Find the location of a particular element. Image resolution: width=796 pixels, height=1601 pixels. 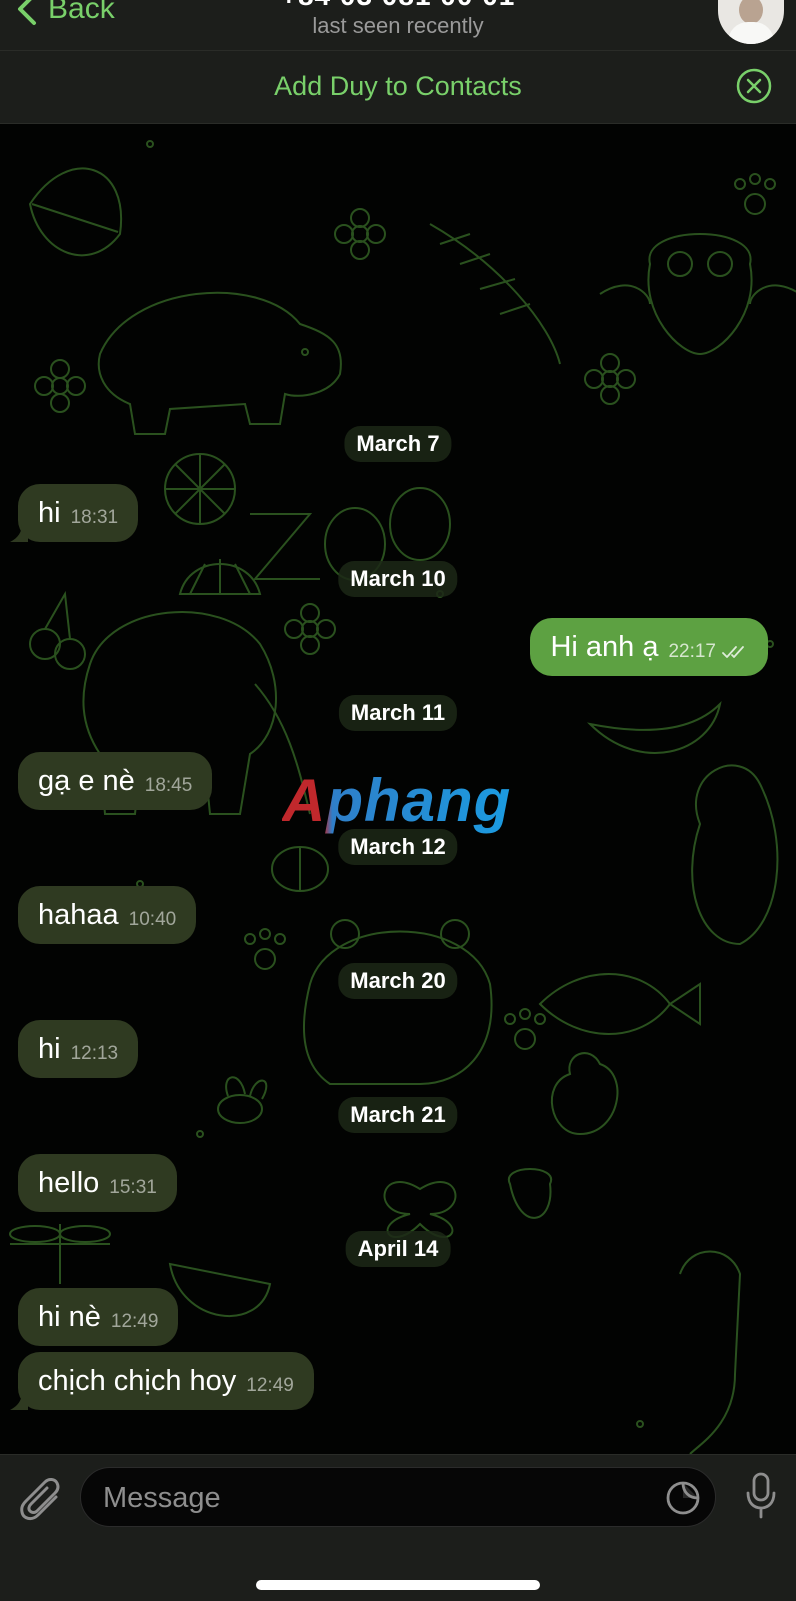

incoming-message: gạ e nè 18:45 is located at coordinates (115, 781).